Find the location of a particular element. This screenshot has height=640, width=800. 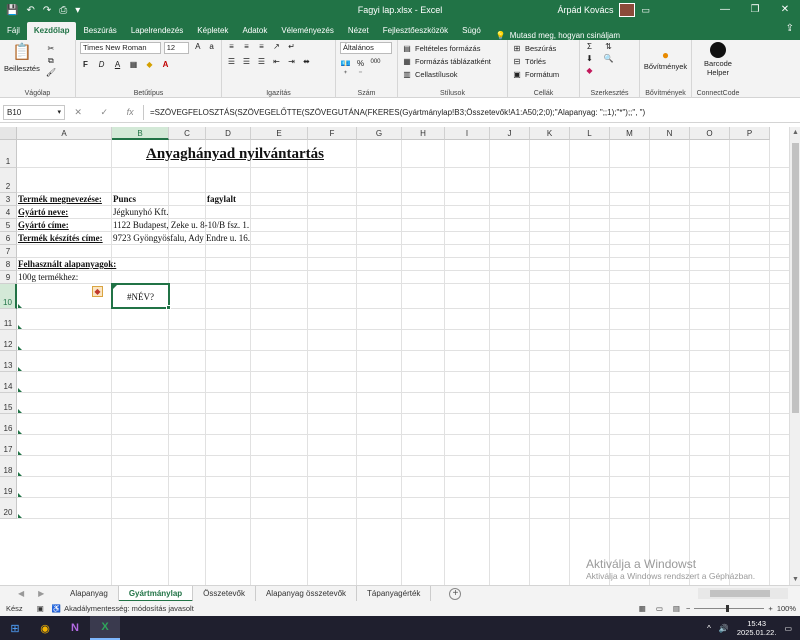

zoom-slider-knob is located at coordinates (728, 608).